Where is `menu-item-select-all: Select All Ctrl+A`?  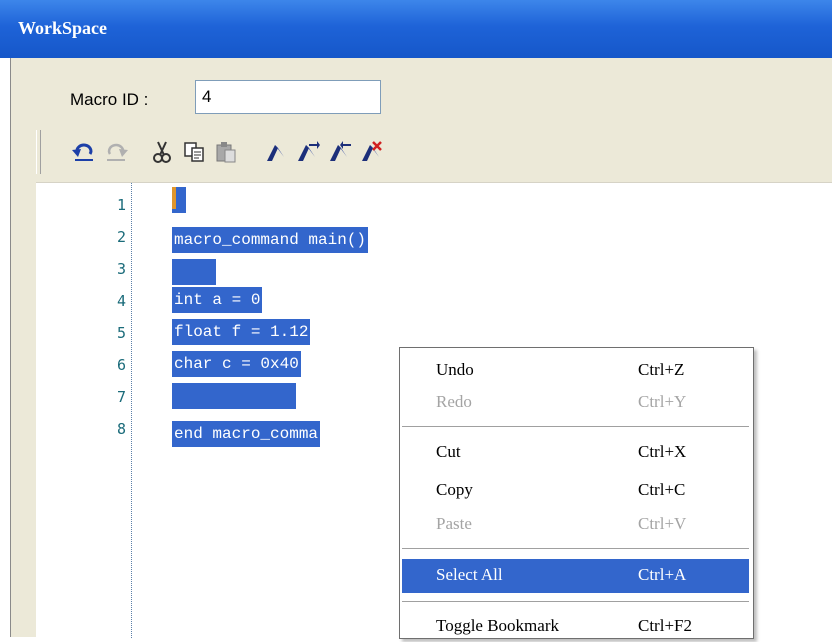
menu-item-select-all: Select All Ctrl+A is located at coordinates (575, 576).